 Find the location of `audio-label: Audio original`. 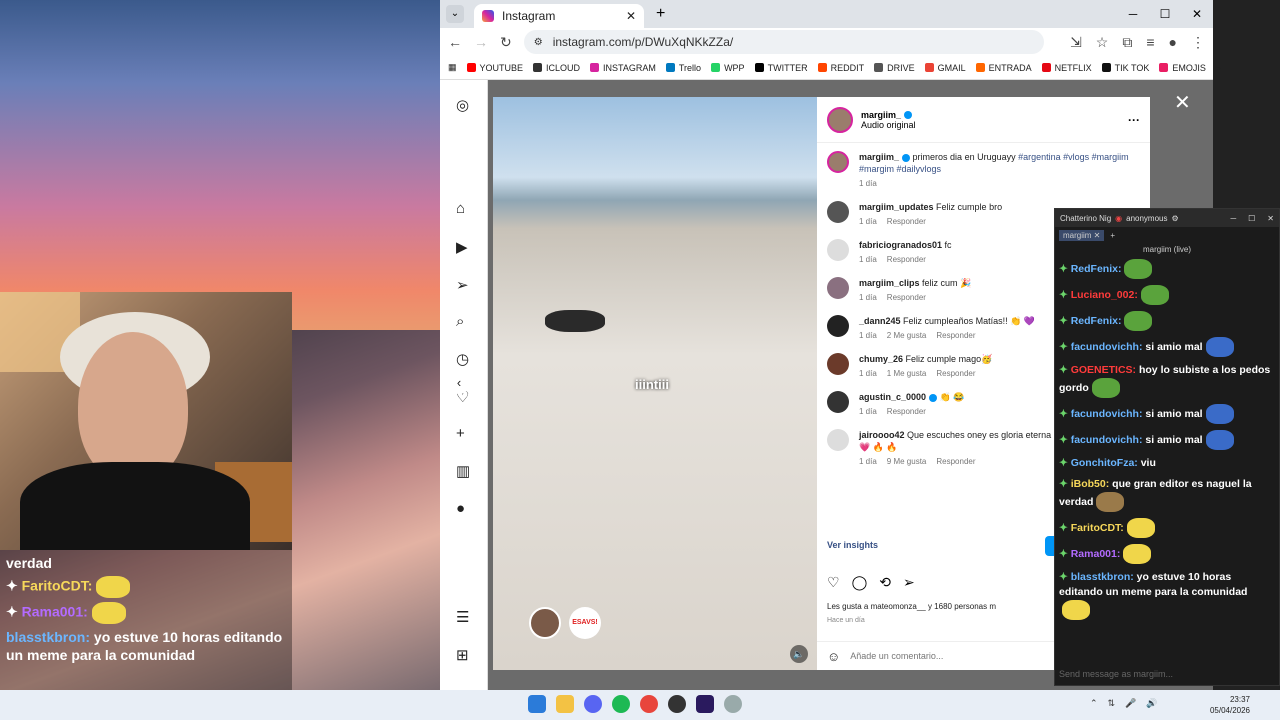

audio-label: Audio original is located at coordinates (888, 125).